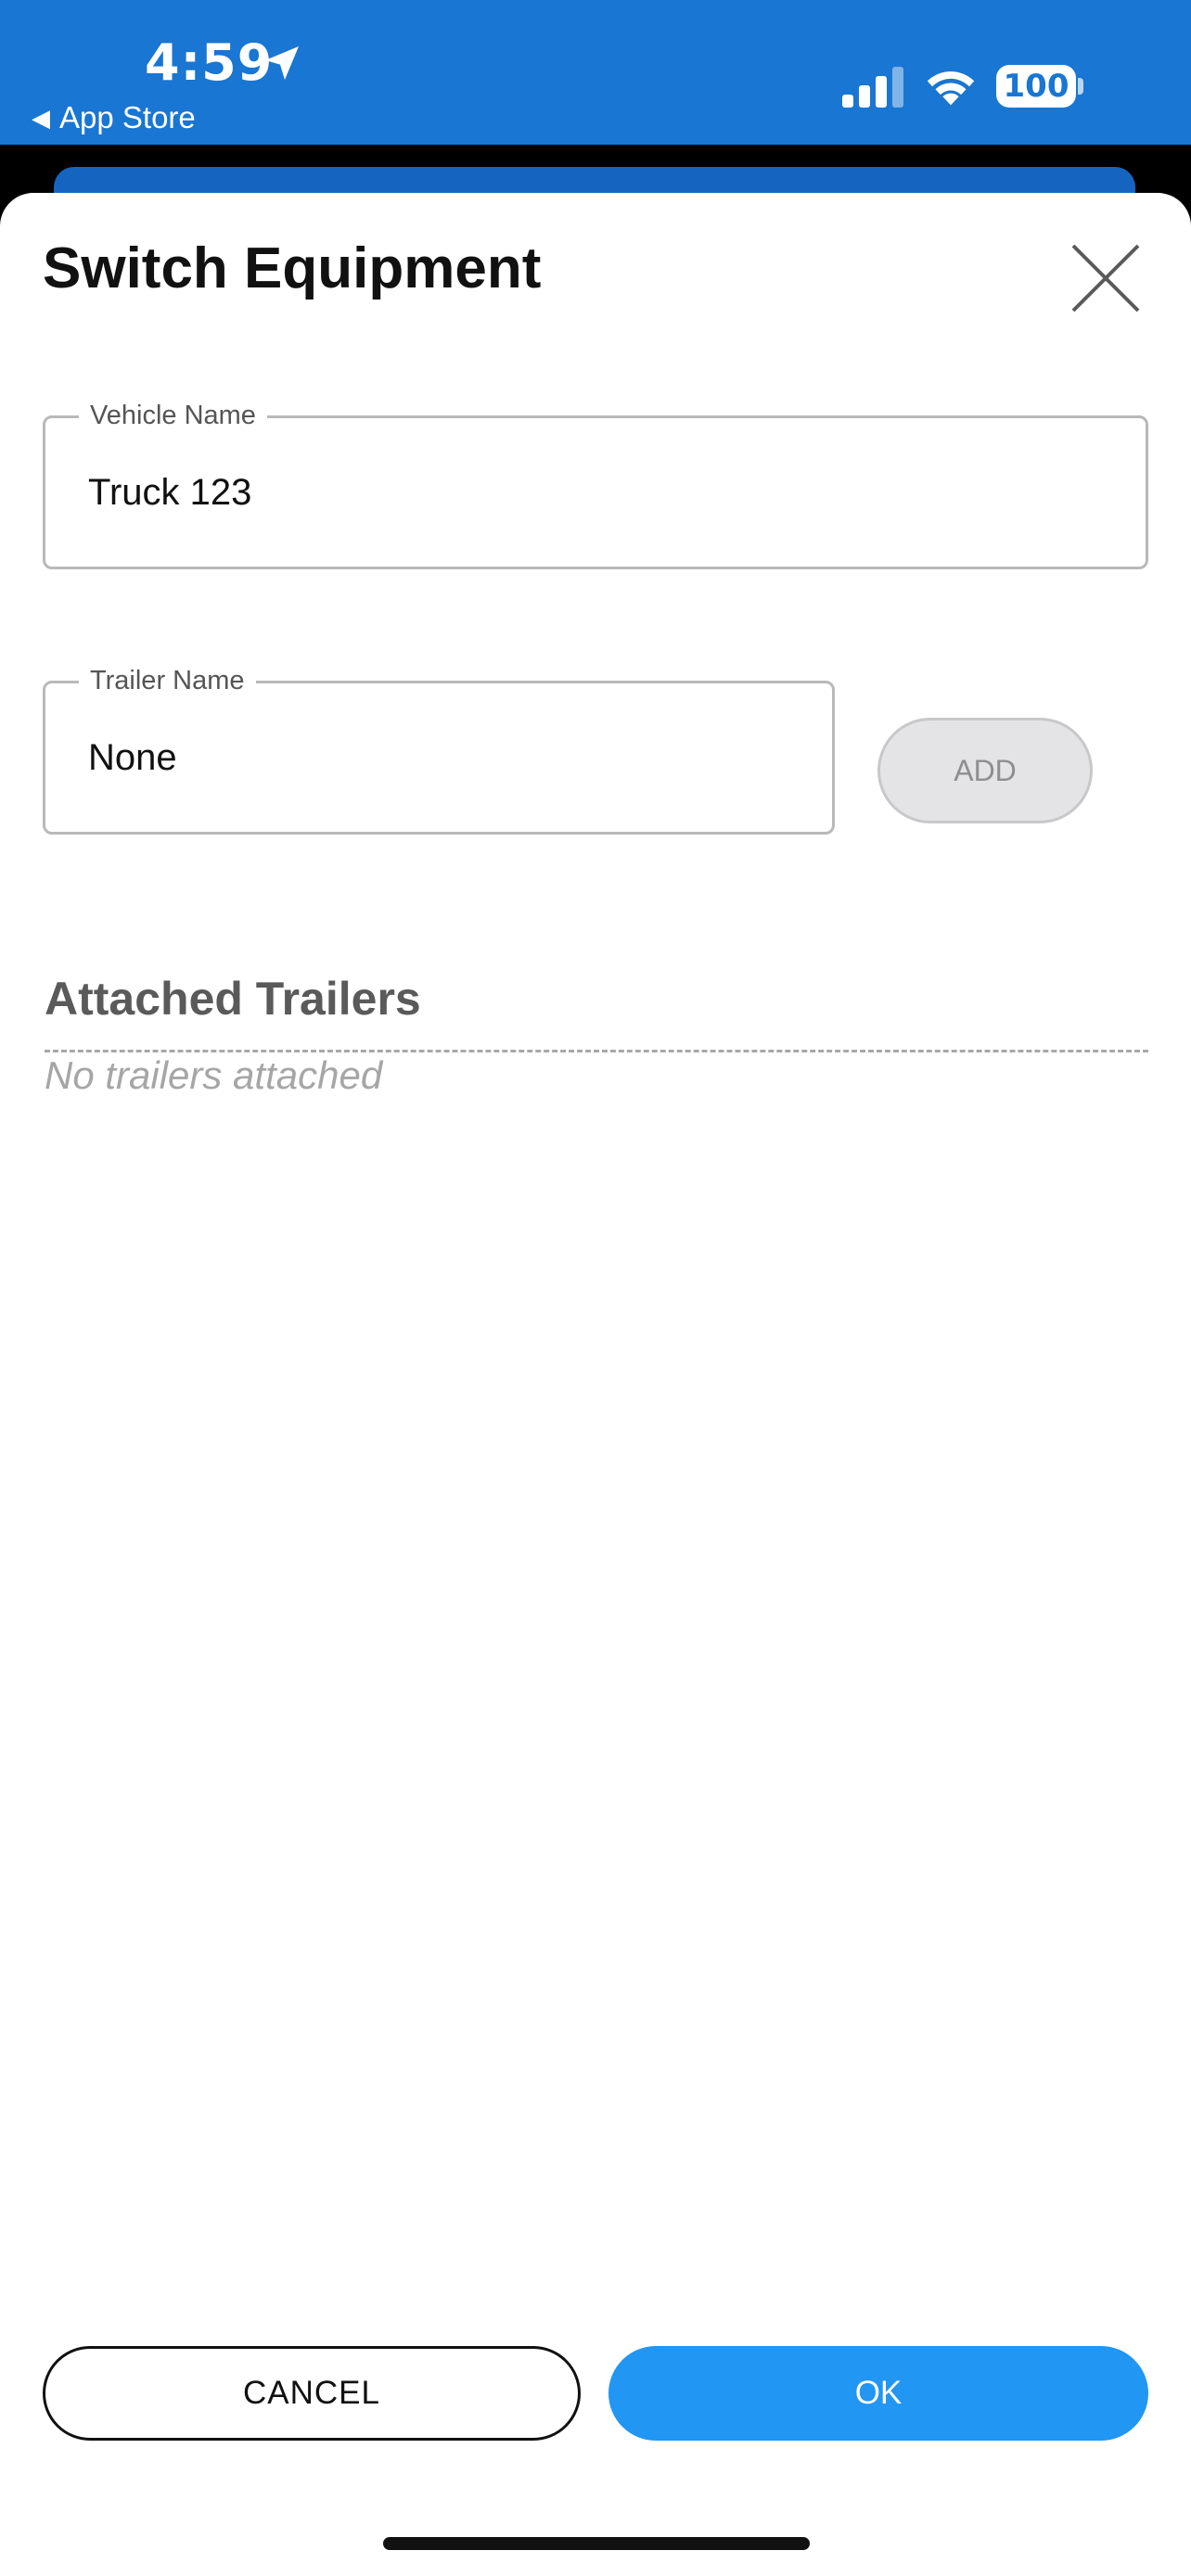 The height and width of the screenshot is (2576, 1191). What do you see at coordinates (878, 2393) in the screenshot?
I see `ok-button: OK` at bounding box center [878, 2393].